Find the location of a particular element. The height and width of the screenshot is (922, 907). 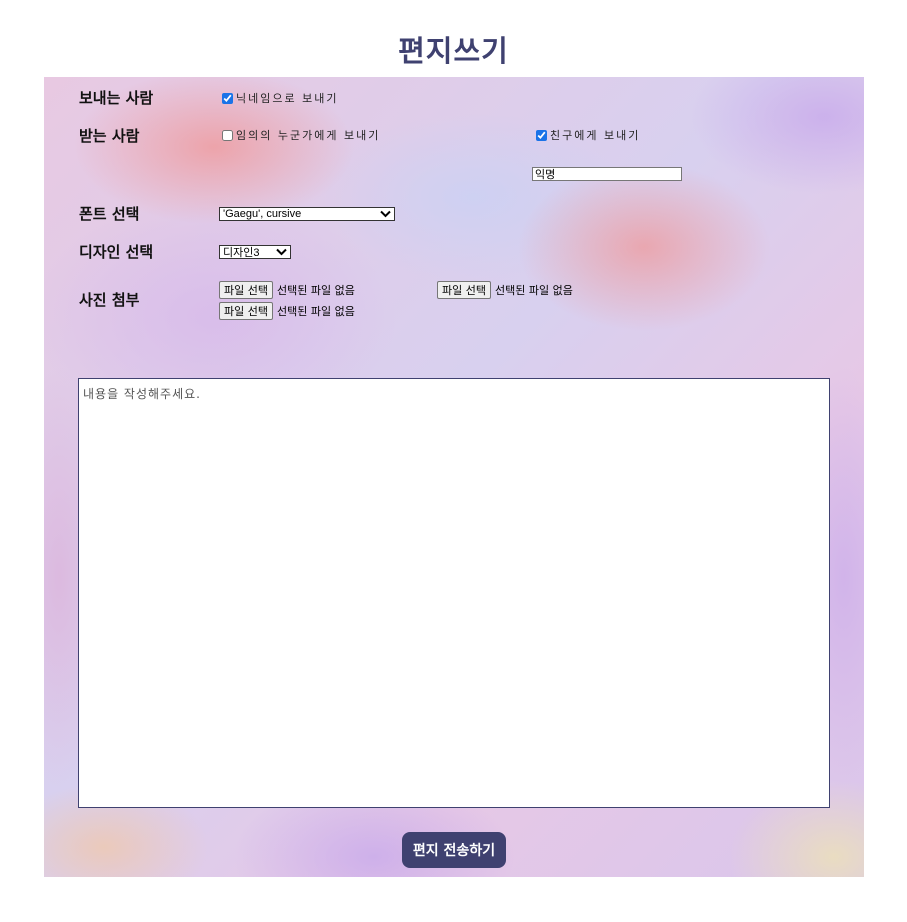

font-select-value: 'Gaegu', cursive is located at coordinates (262, 214).